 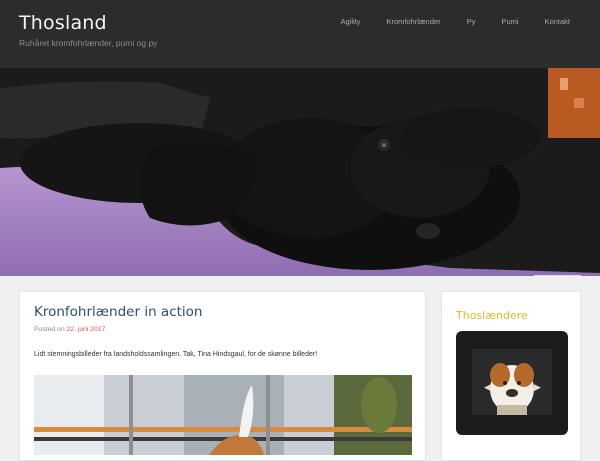 What do you see at coordinates (88, 43) in the screenshot?
I see `site-description: Ruhåret kromfohrlænder, pumi og py` at bounding box center [88, 43].